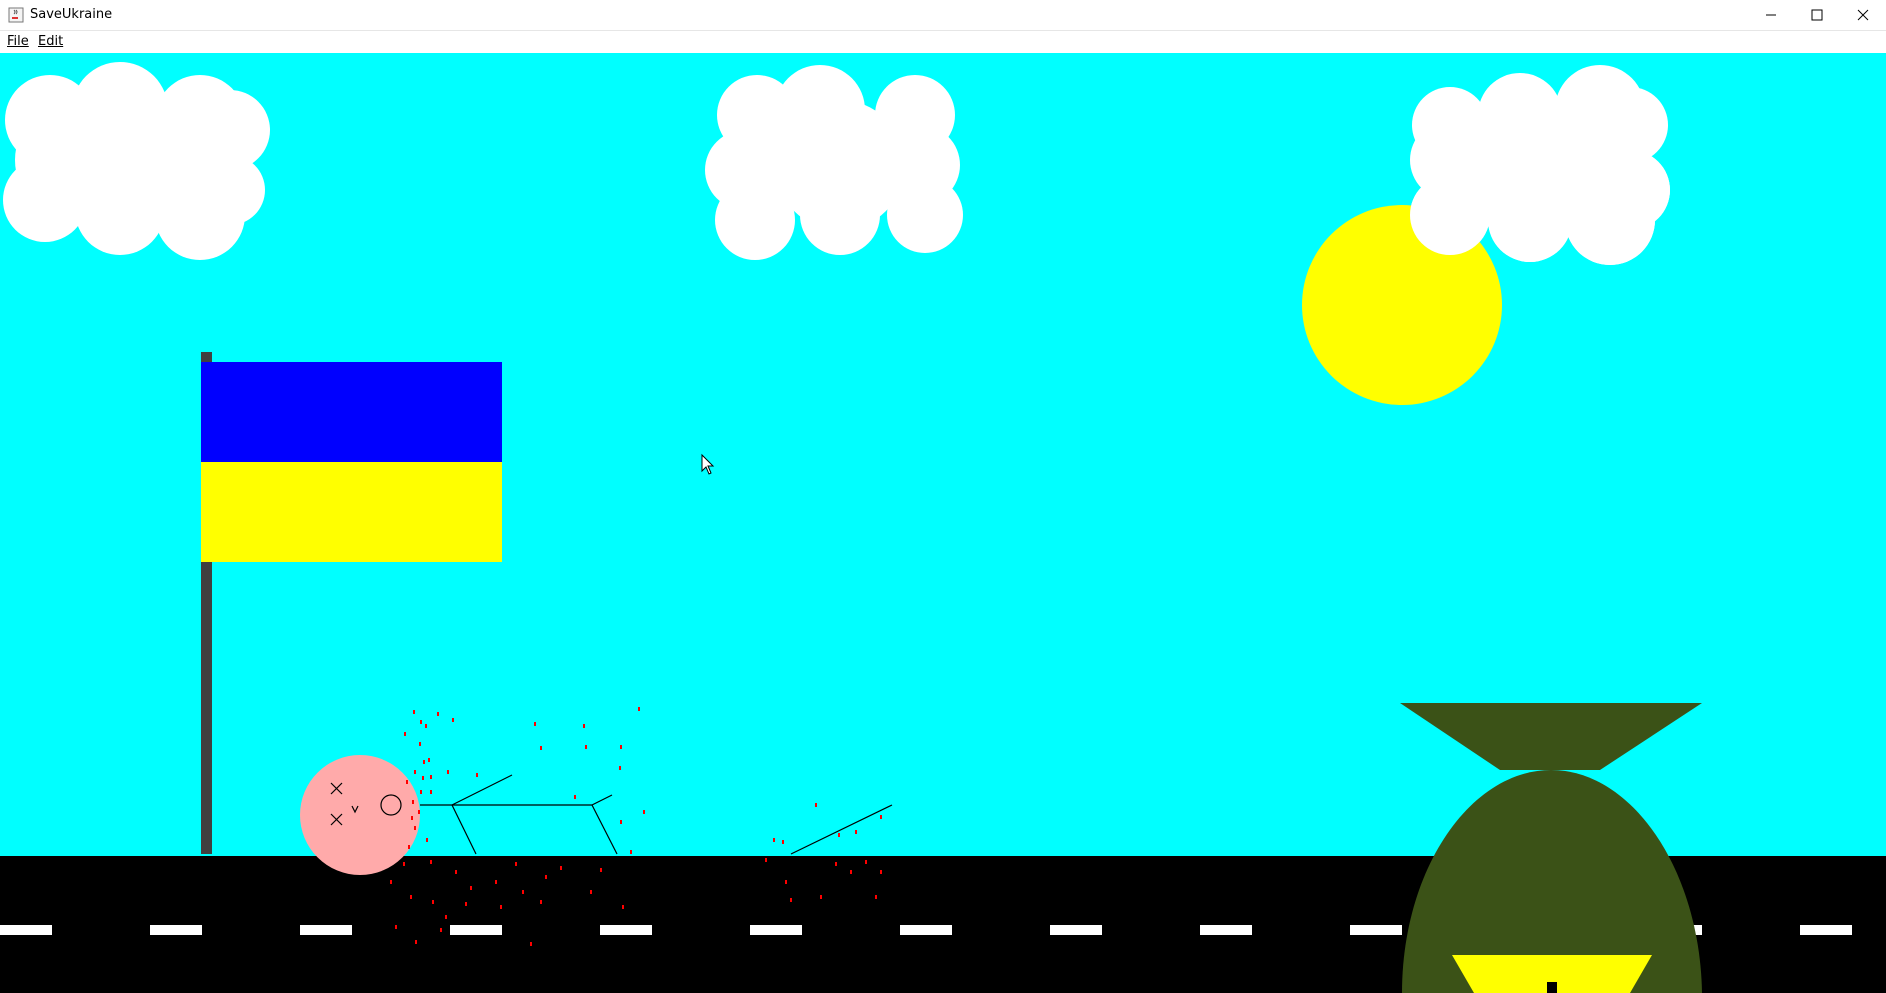 The height and width of the screenshot is (993, 1886). I want to click on window-title: SaveUkraine, so click(71, 14).